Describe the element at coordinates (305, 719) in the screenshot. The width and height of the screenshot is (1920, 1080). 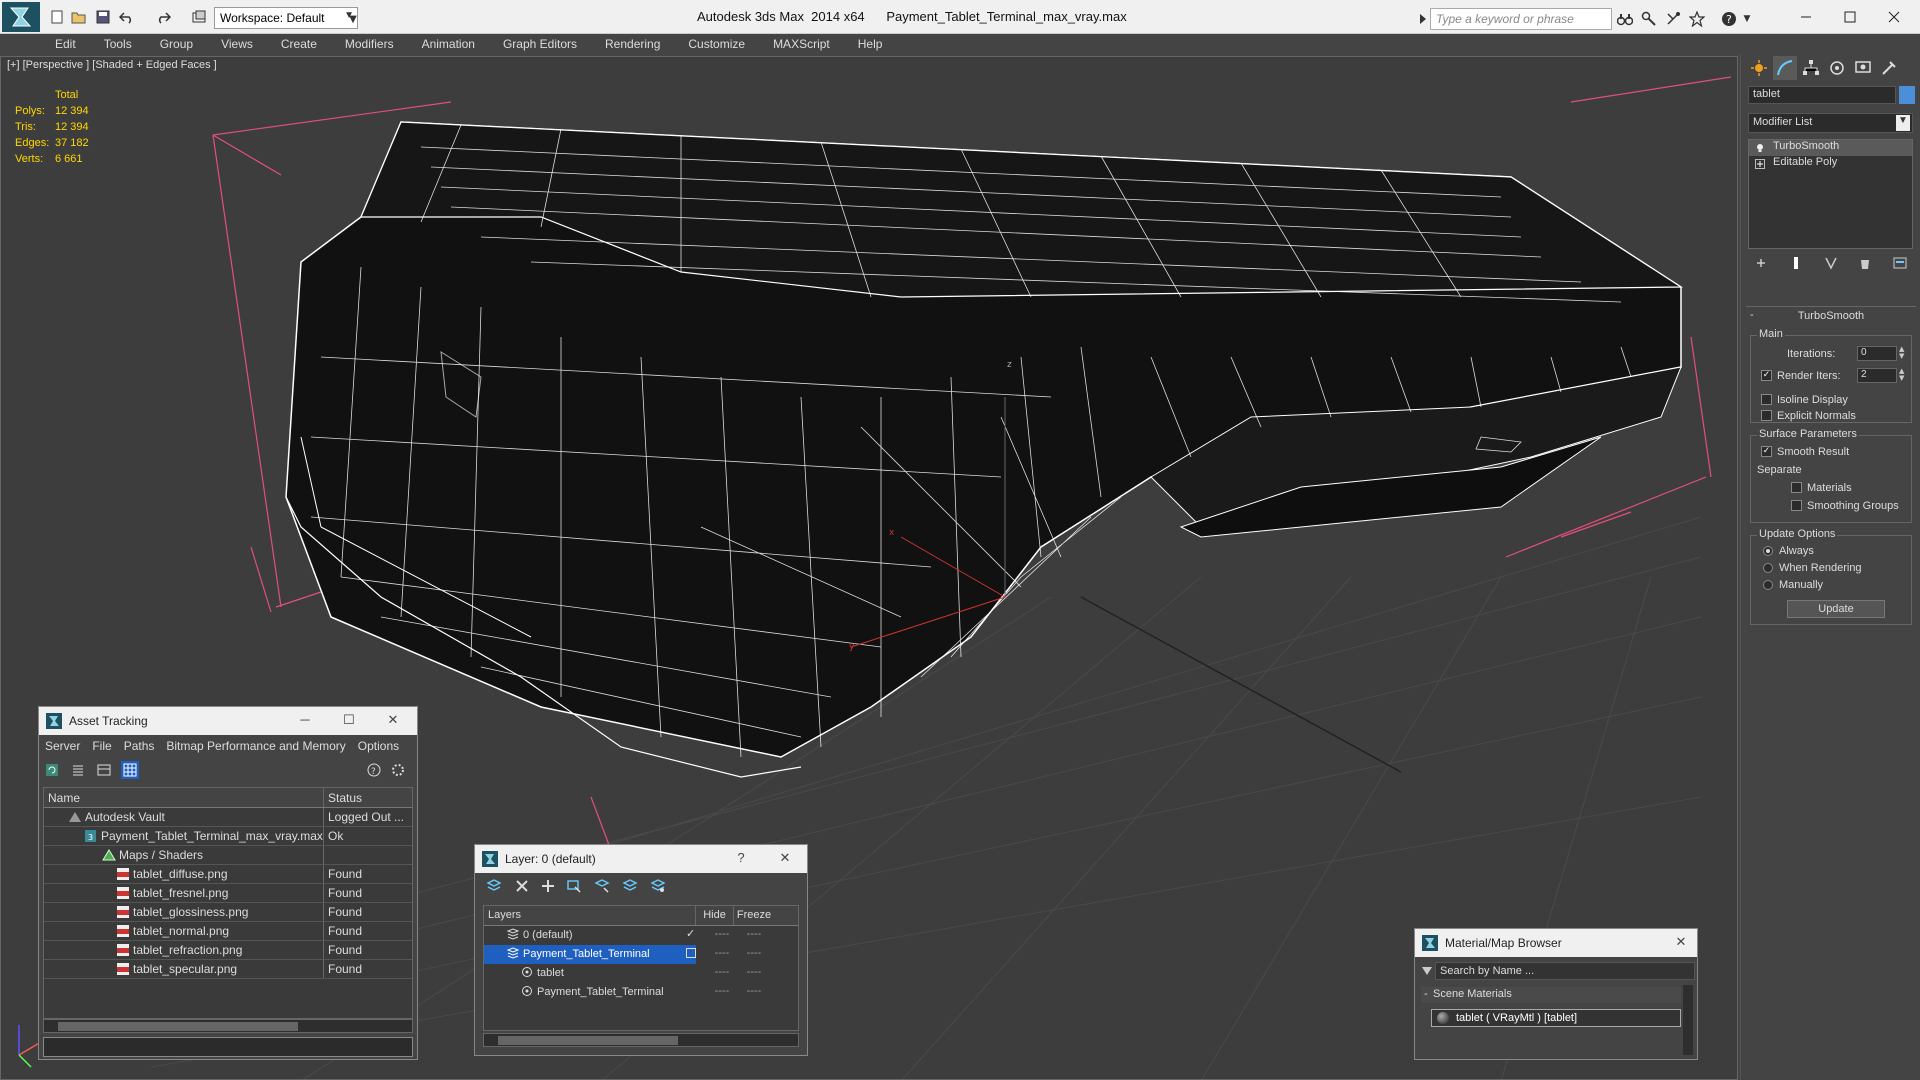
I see `minimize-button: ─` at that location.